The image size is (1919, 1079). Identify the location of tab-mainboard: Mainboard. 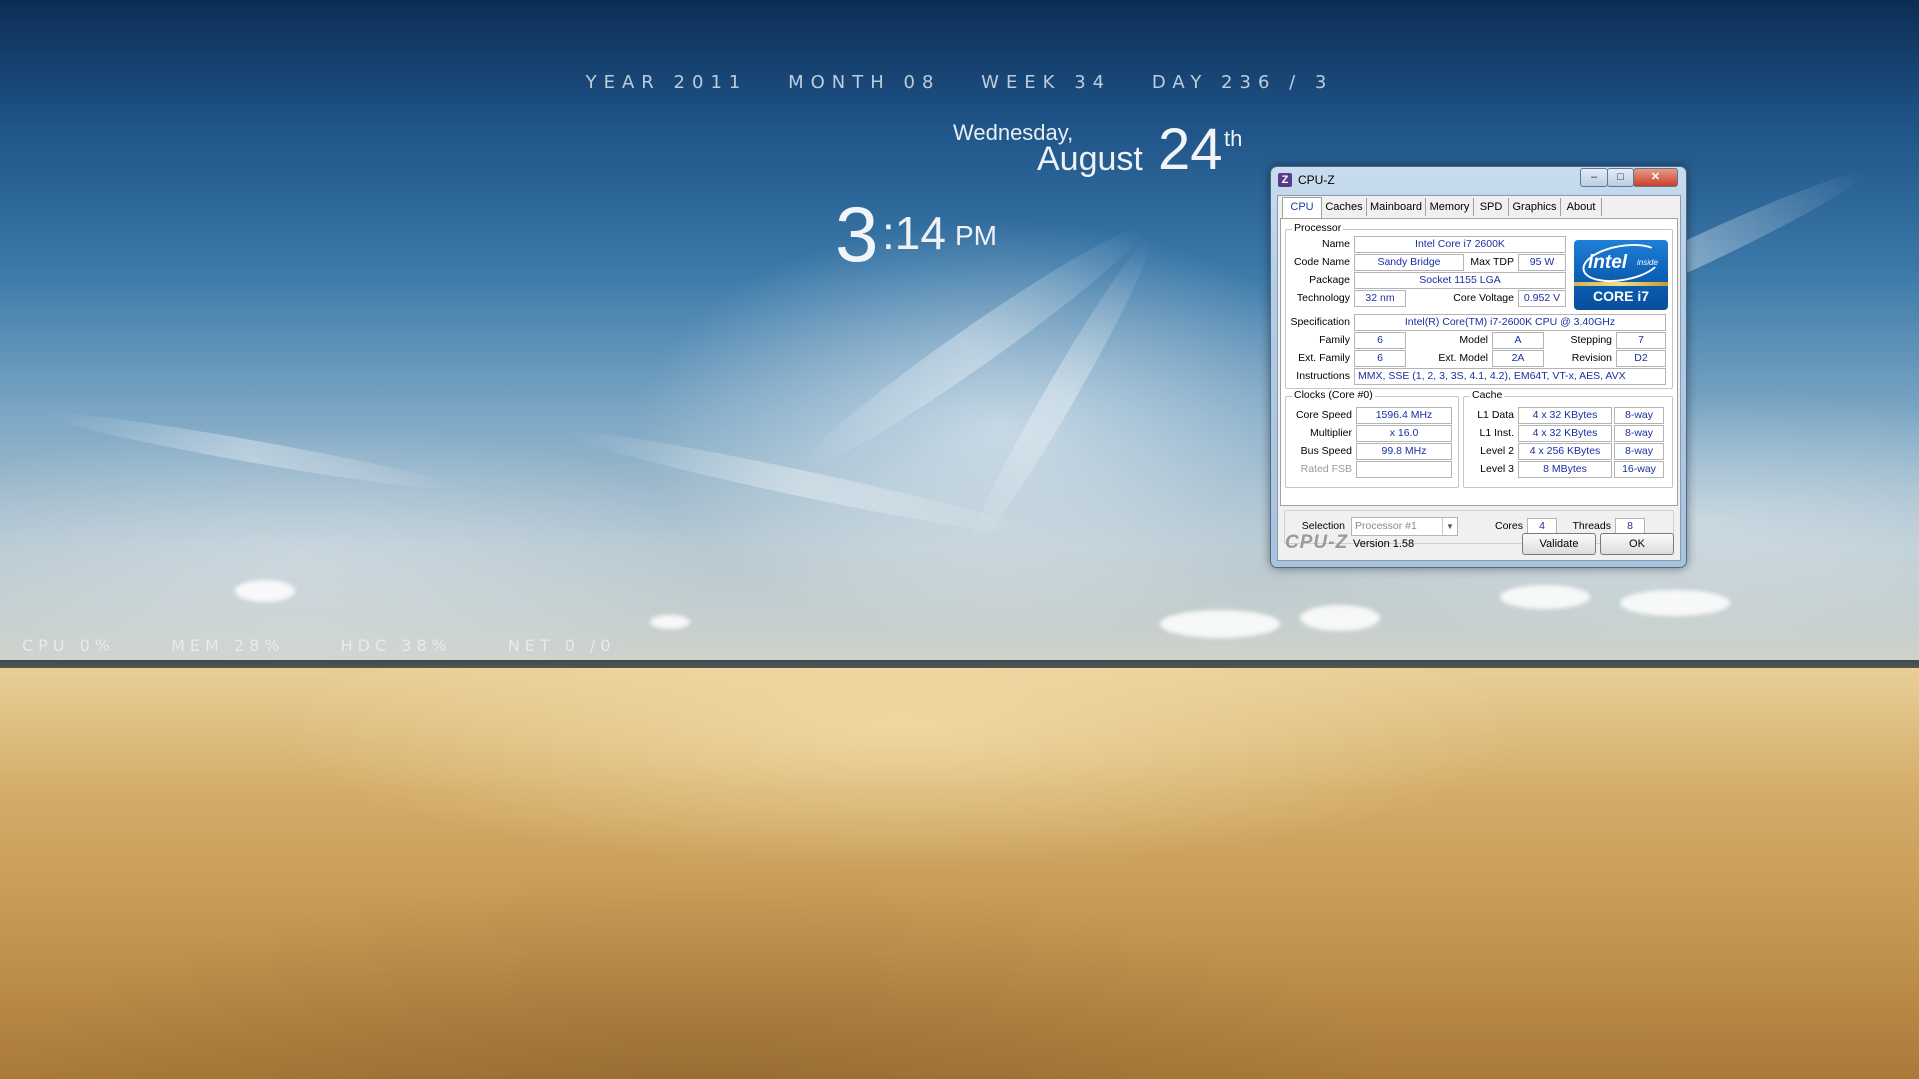
(1396, 207).